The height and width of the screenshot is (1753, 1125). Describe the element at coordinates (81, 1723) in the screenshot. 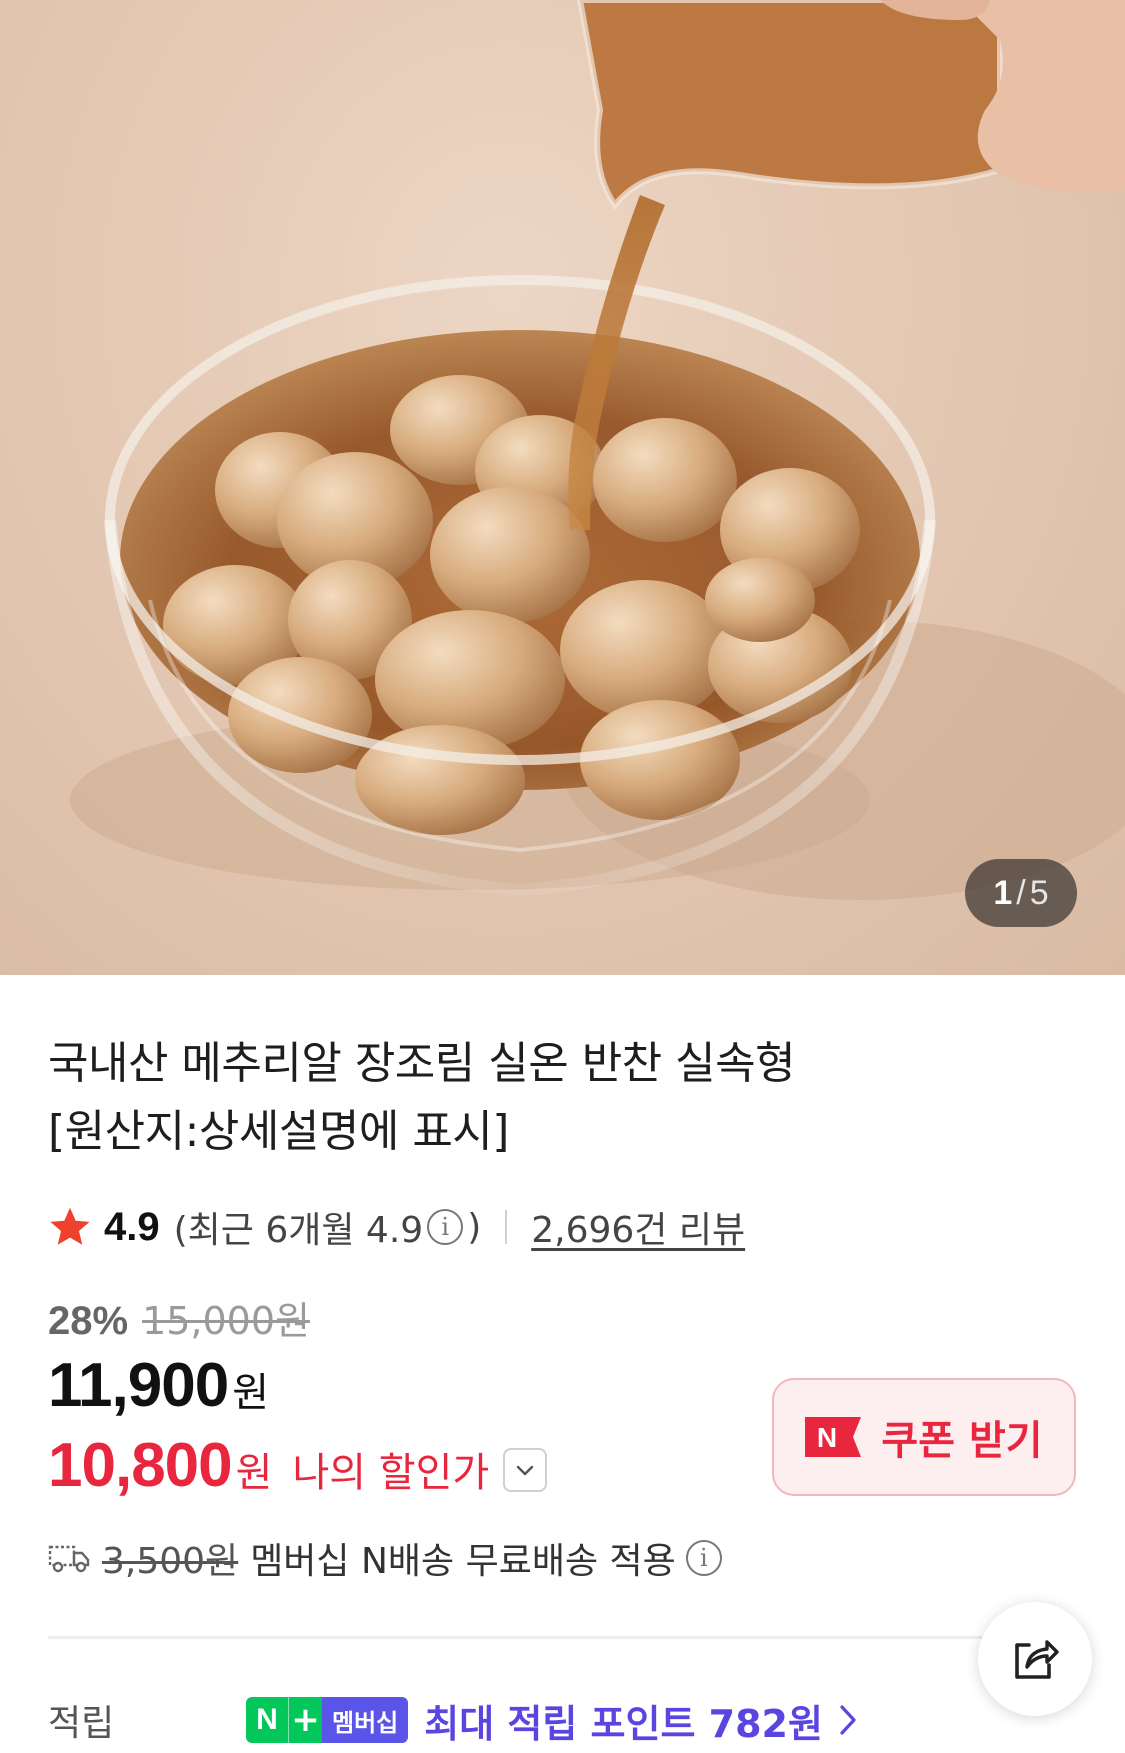

I see `points-label: 적립` at that location.